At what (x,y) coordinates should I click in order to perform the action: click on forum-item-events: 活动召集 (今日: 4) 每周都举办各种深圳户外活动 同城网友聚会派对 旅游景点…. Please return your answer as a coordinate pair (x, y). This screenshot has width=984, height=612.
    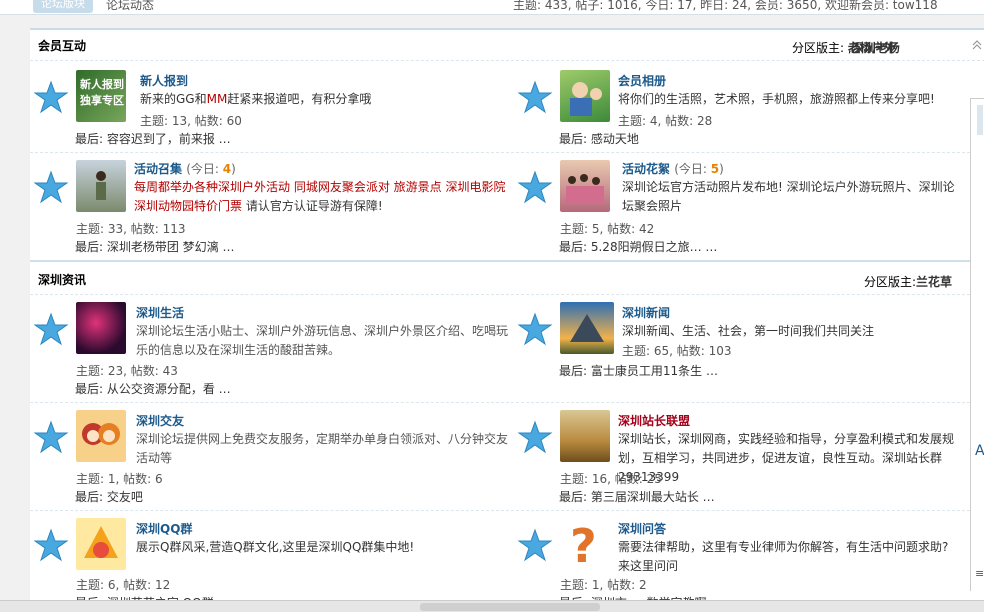
    Looking at the image, I should click on (267, 213).